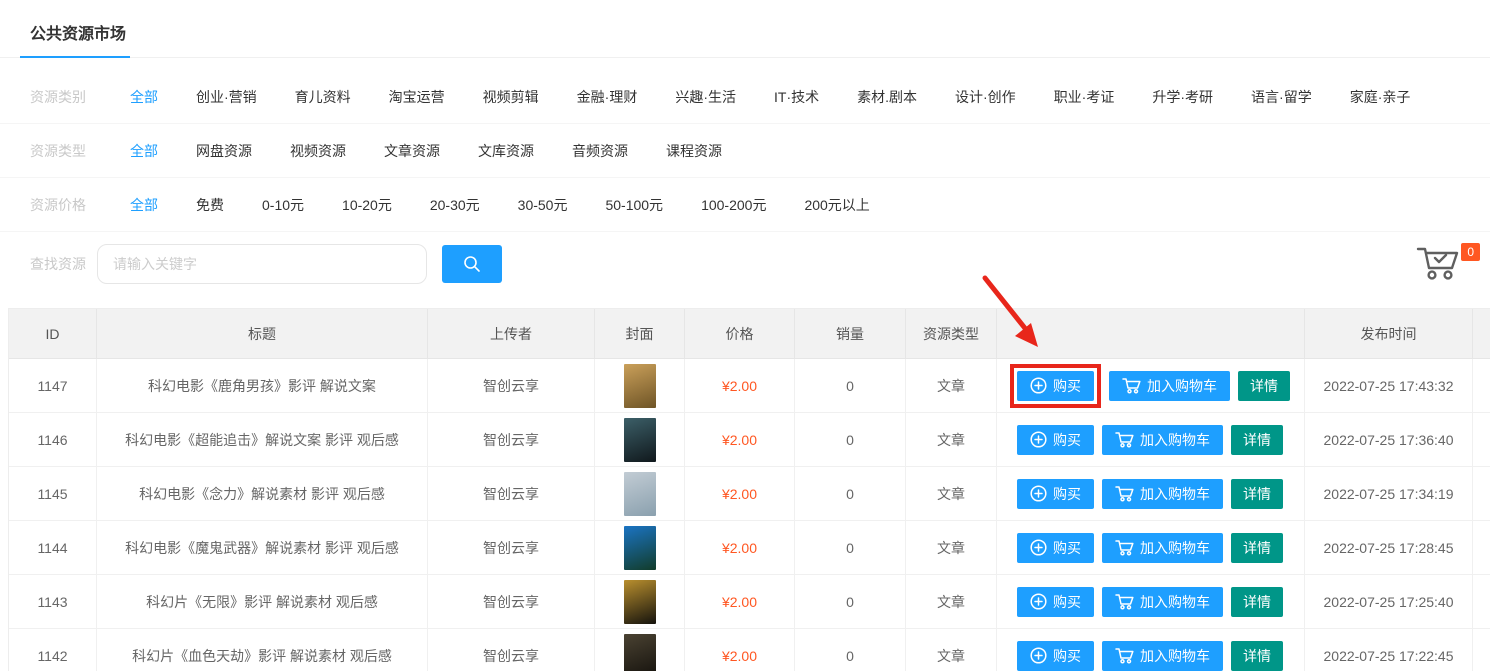  I want to click on filter-option: 课程资源, so click(694, 151).